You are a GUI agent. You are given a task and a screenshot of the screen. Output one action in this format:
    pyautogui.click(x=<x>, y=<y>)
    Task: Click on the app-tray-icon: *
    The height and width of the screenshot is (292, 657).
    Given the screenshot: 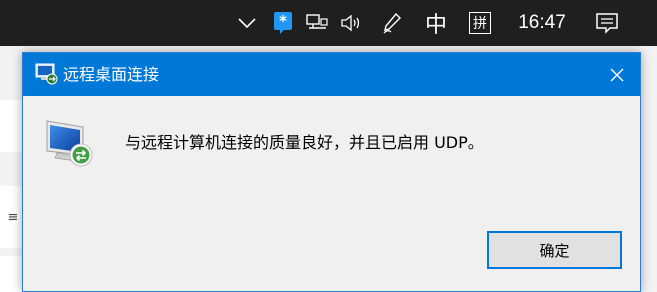 What is the action you would take?
    pyautogui.click(x=283, y=23)
    